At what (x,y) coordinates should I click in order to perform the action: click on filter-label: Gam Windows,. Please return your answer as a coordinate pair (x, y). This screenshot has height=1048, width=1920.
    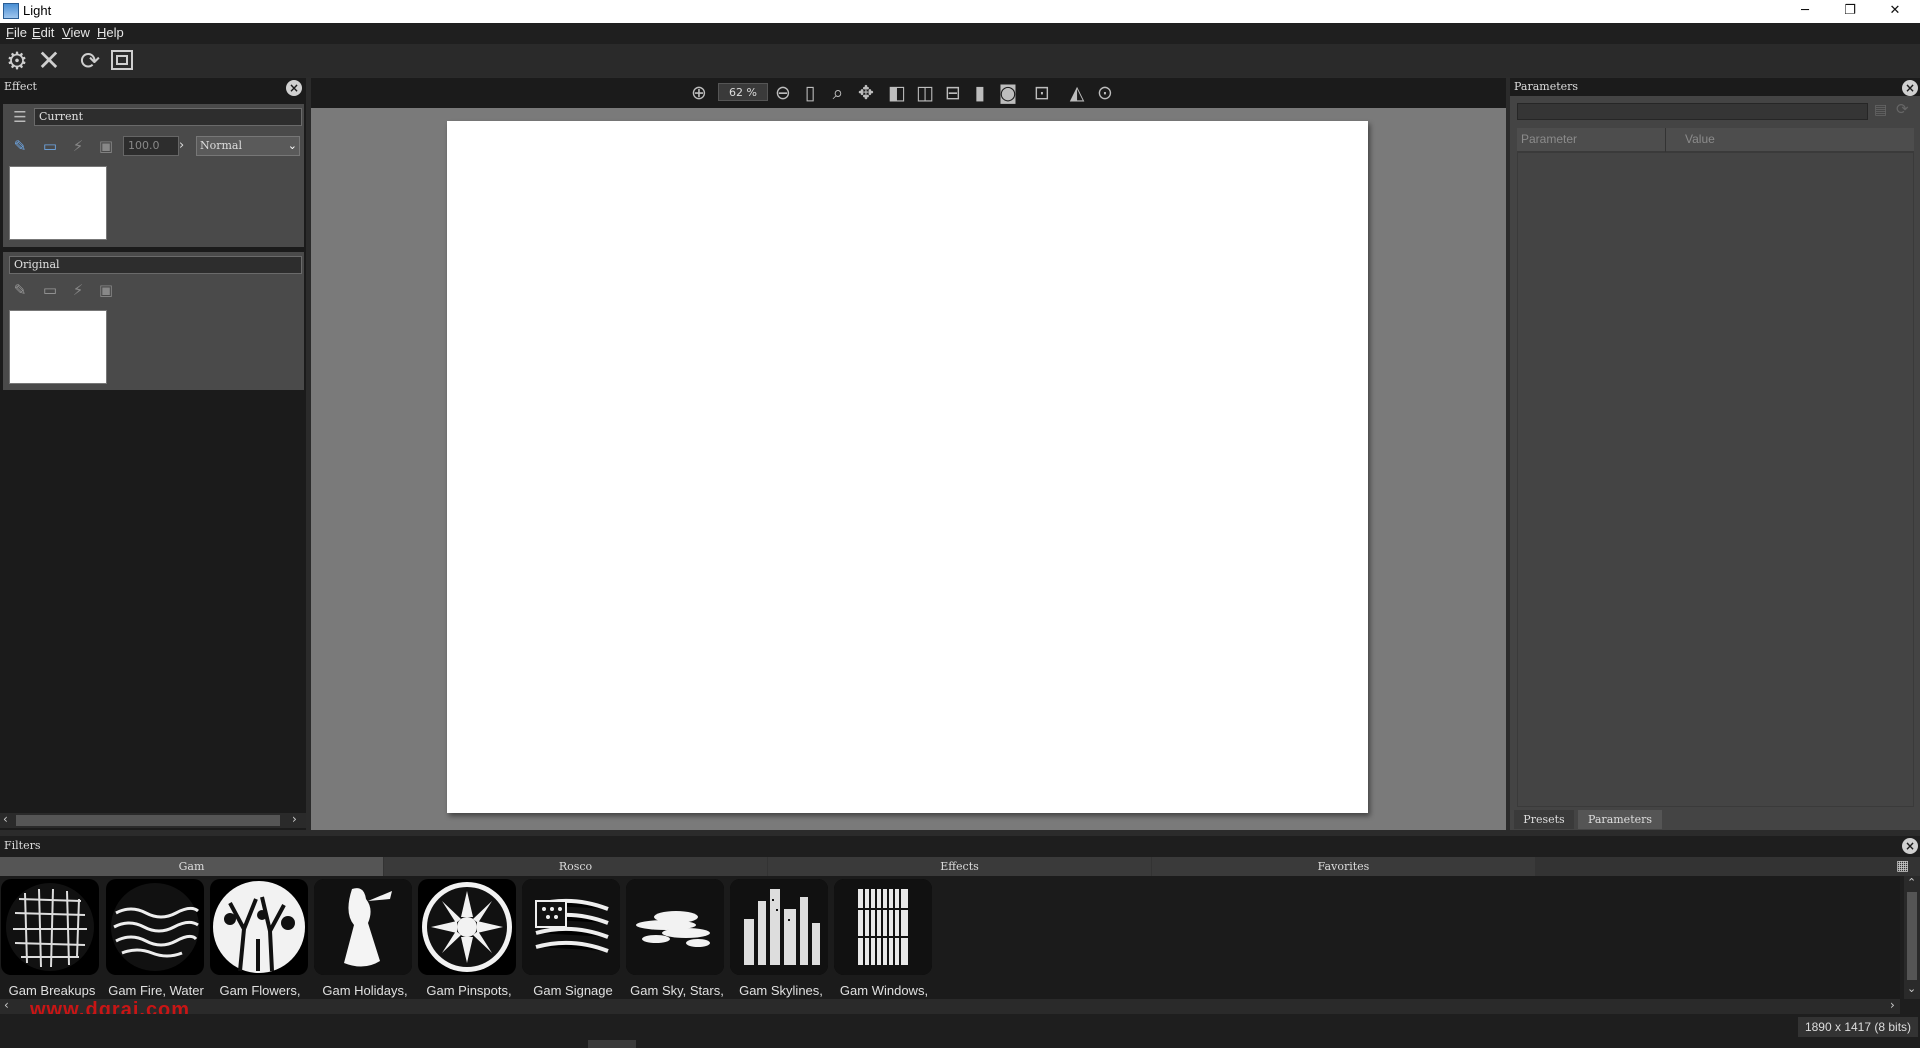
    Looking at the image, I should click on (884, 990).